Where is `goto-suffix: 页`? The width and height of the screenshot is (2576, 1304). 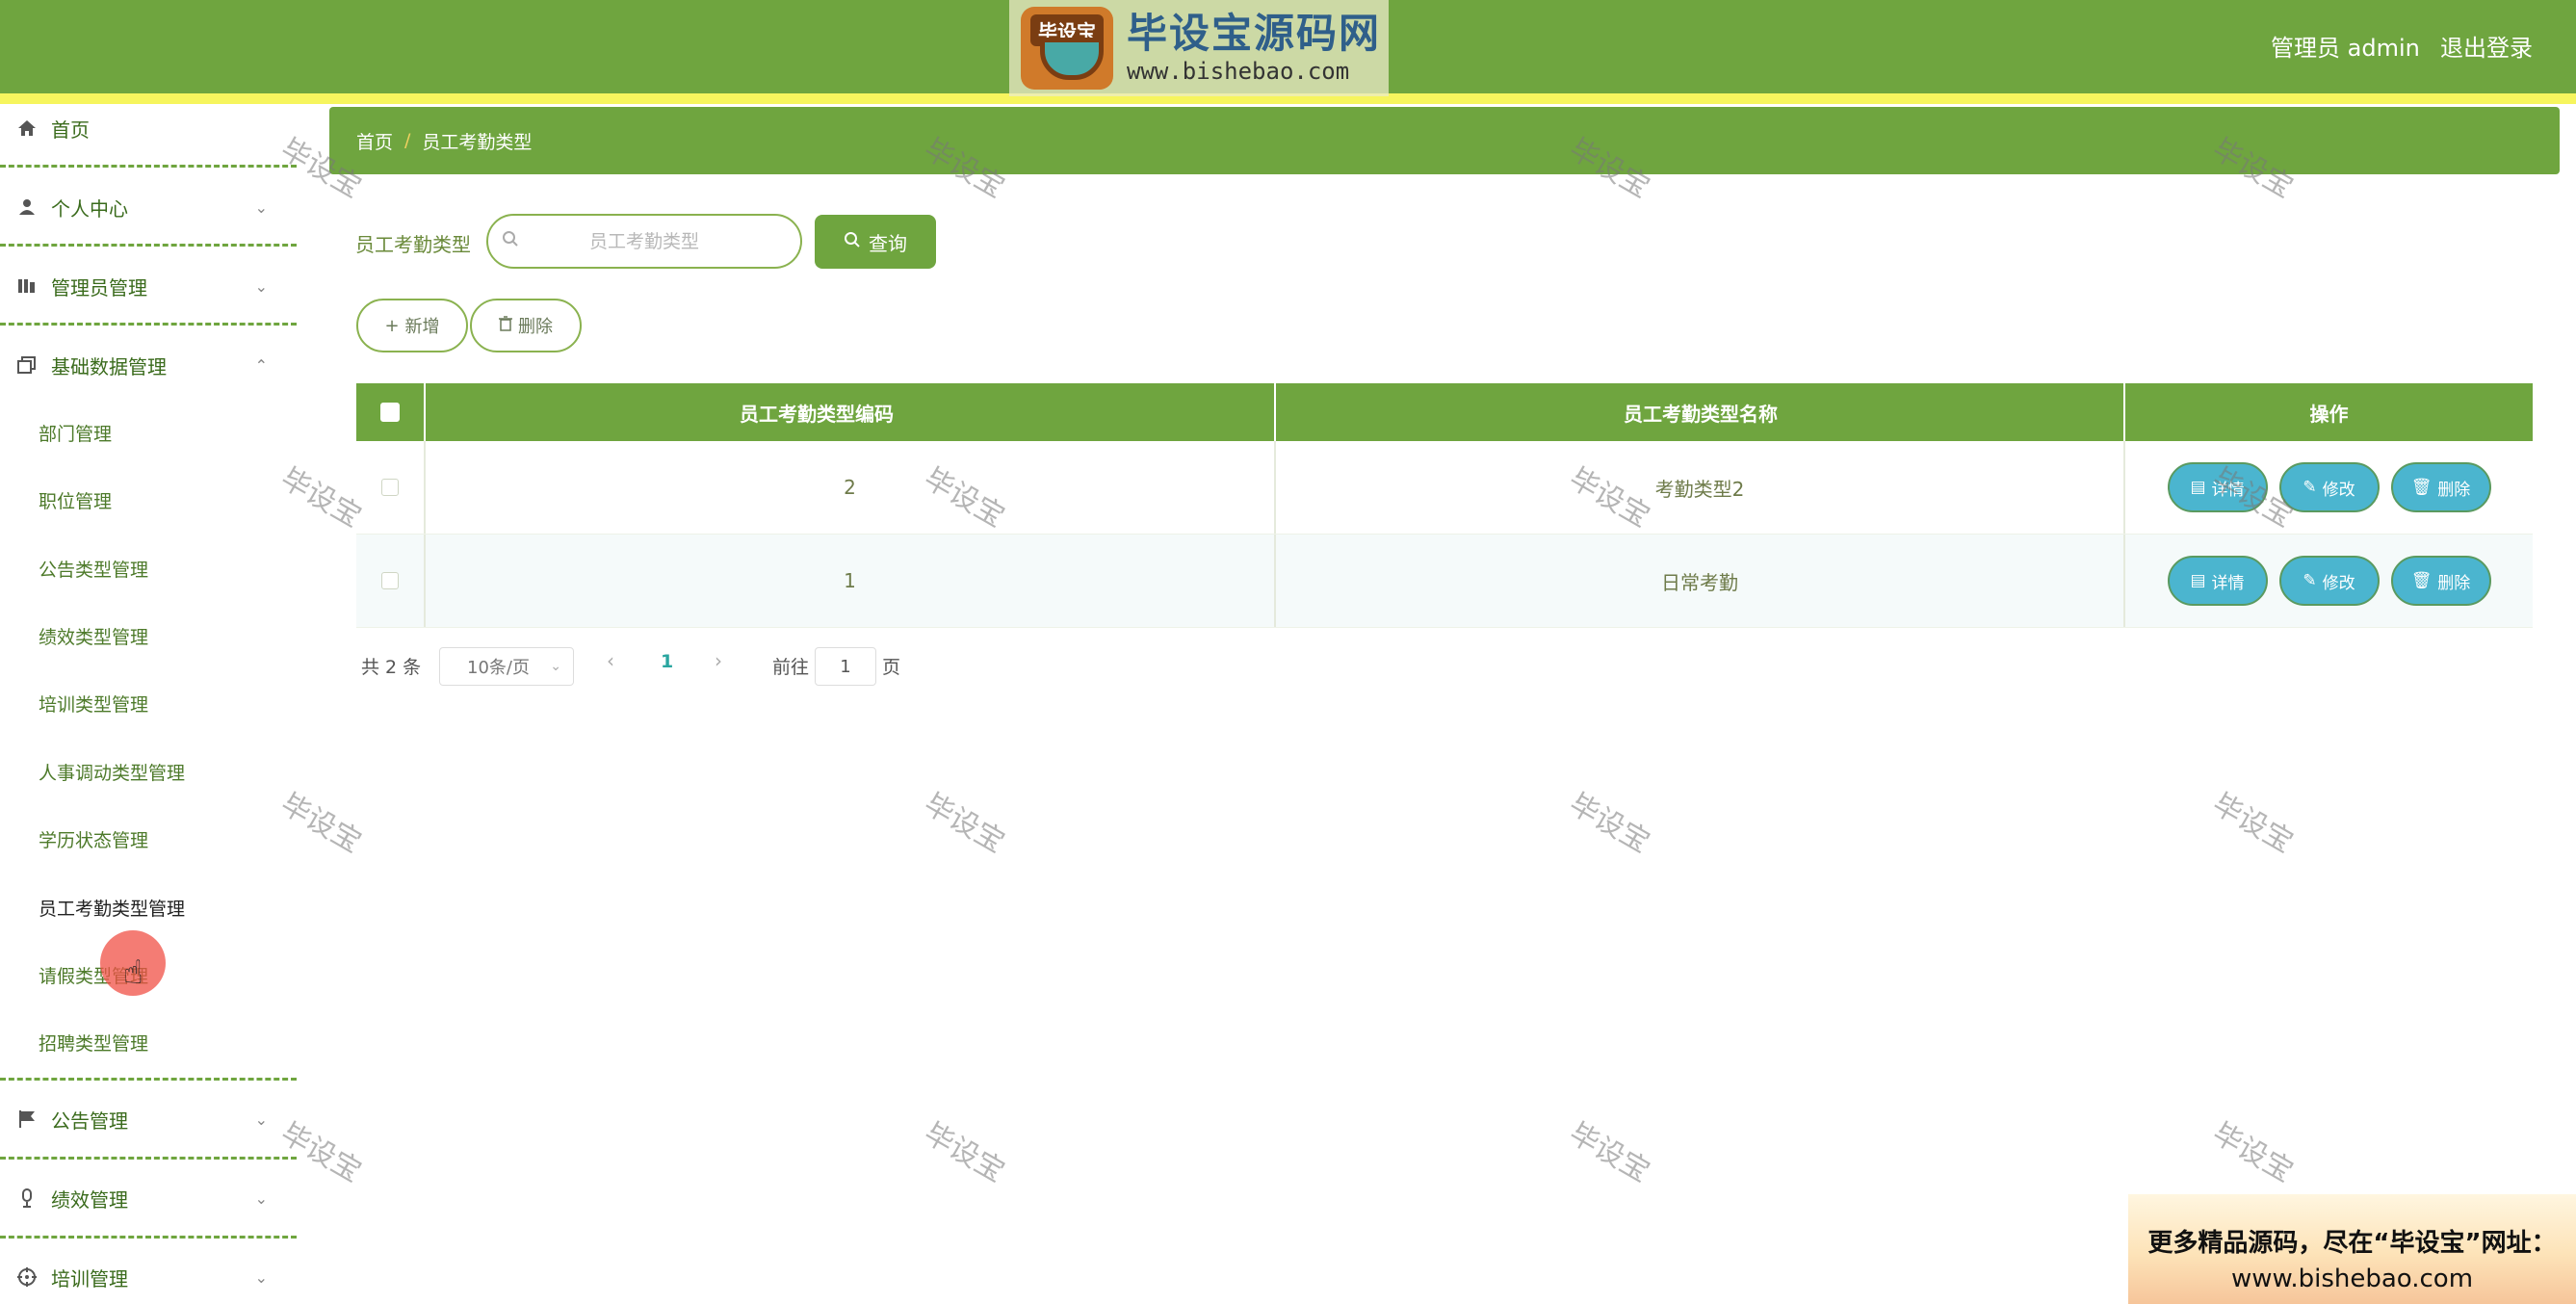 goto-suffix: 页 is located at coordinates (891, 667).